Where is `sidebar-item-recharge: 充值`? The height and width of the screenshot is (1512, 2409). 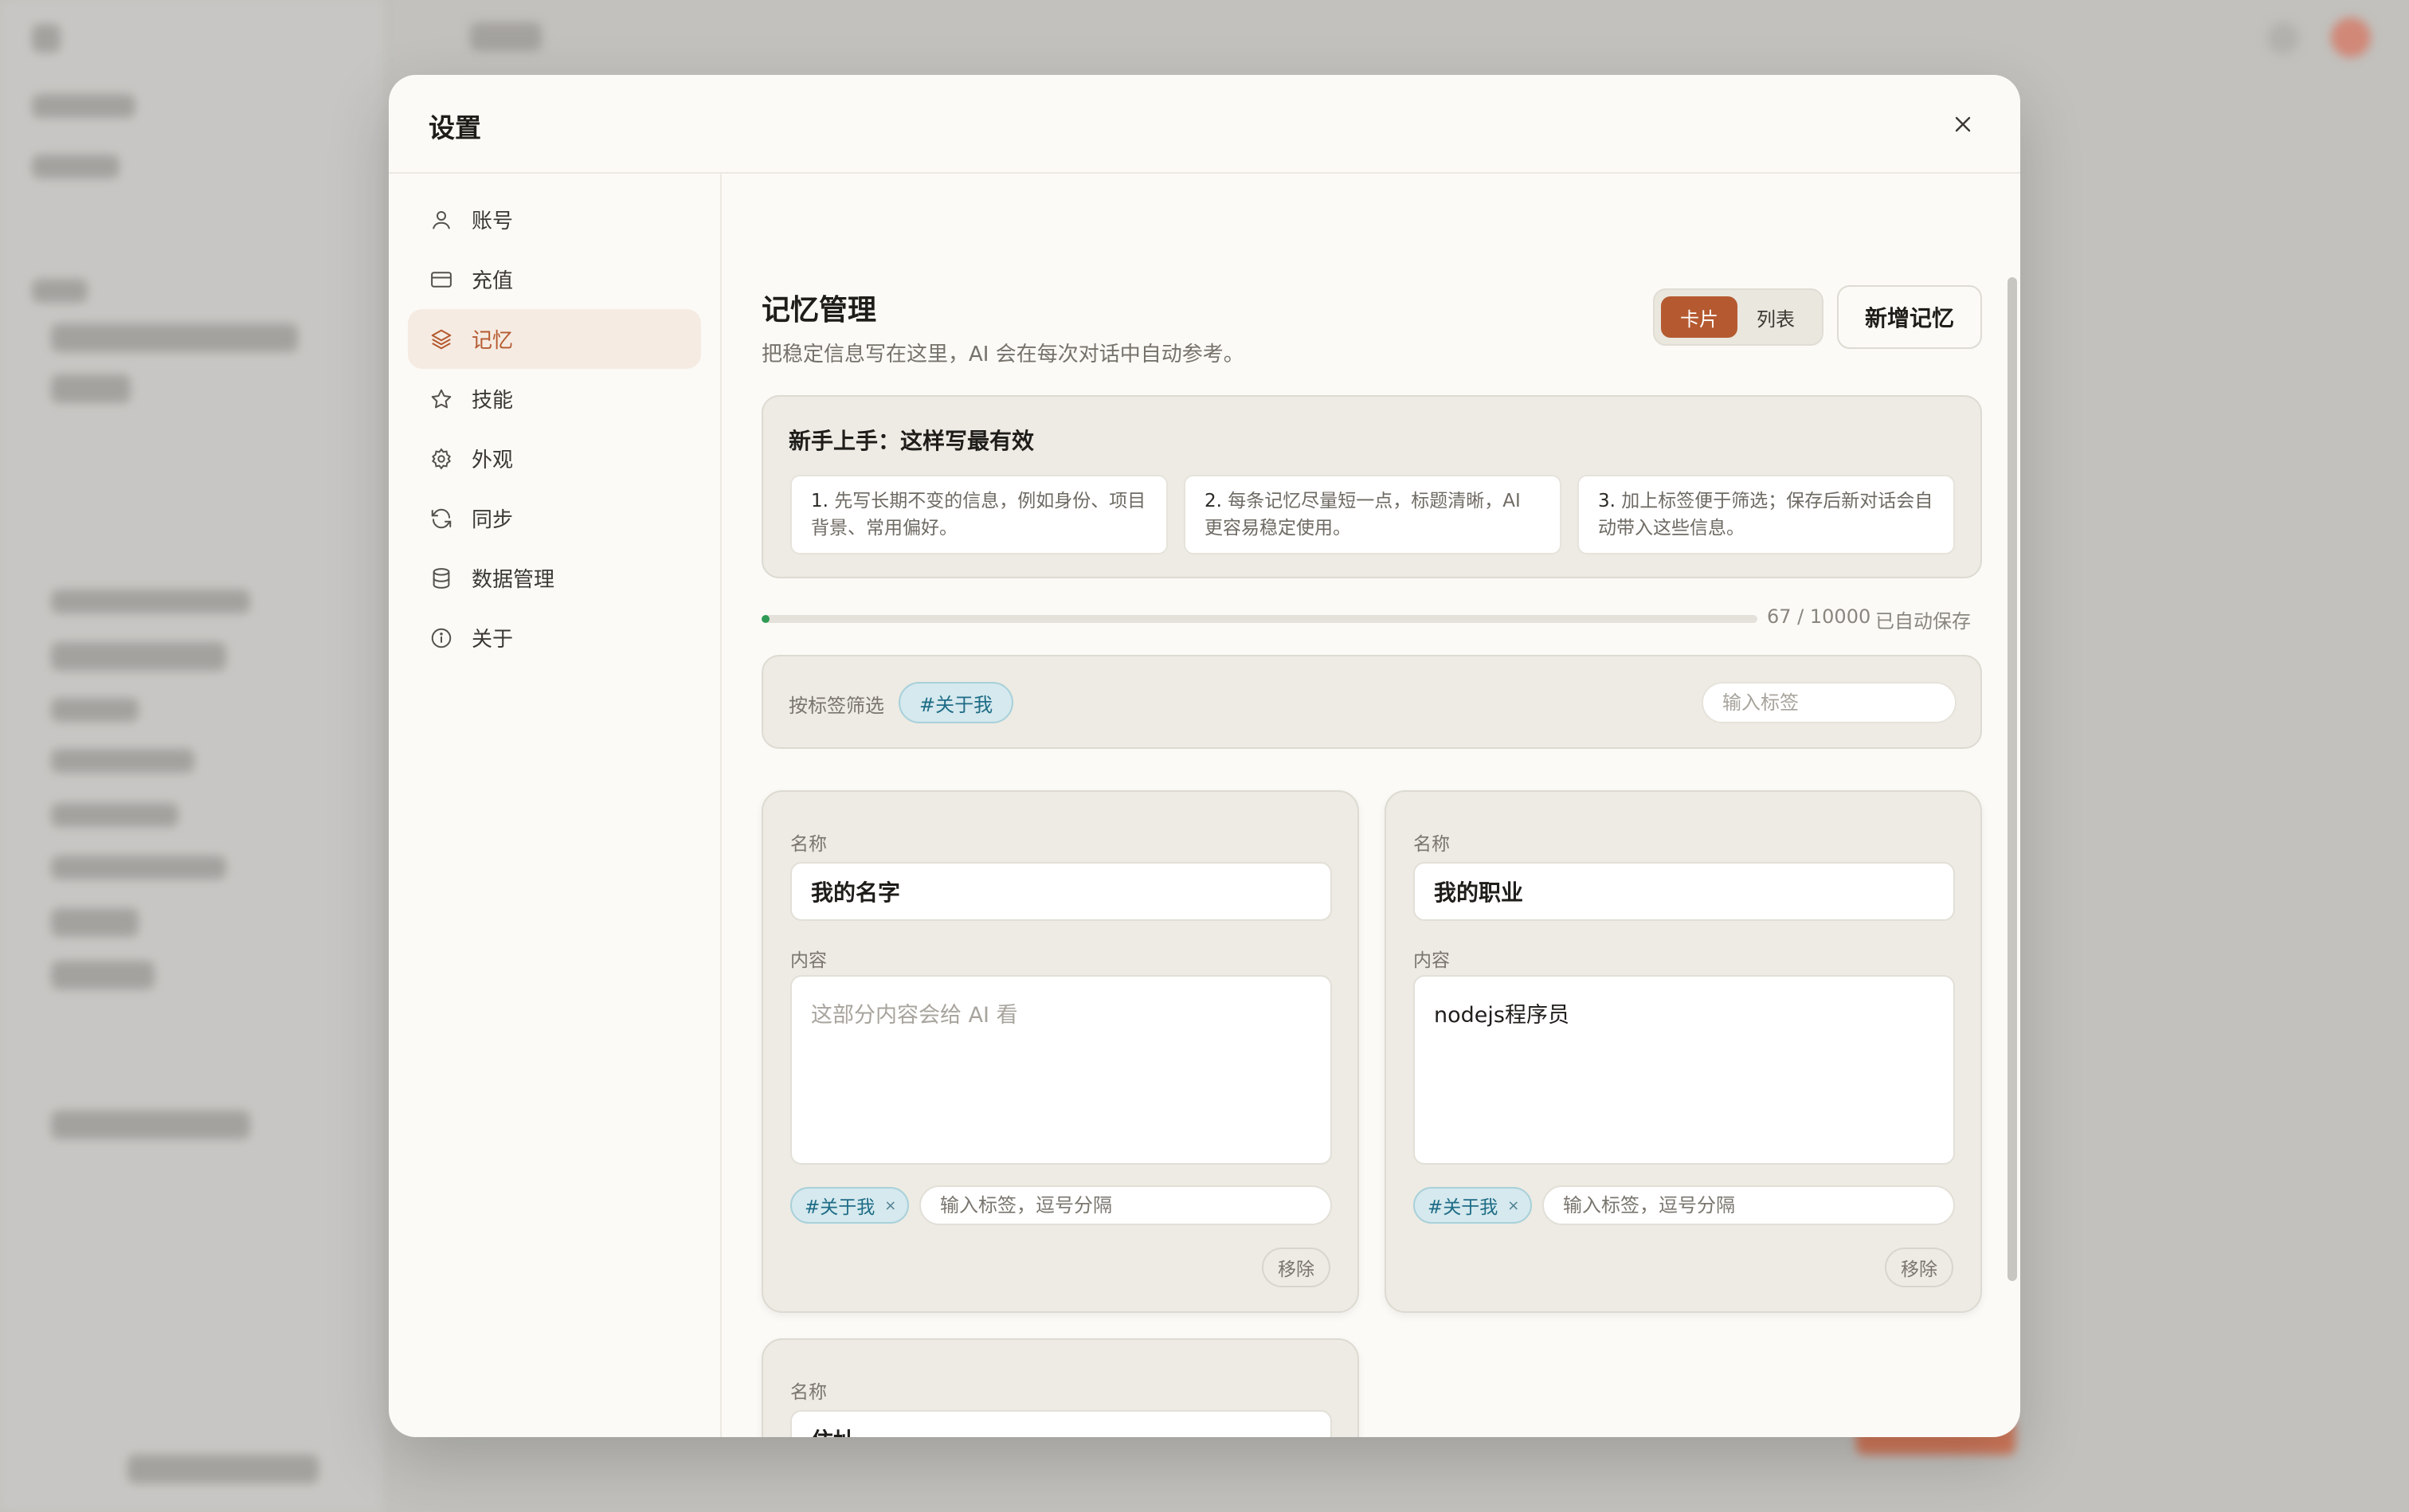
sidebar-item-recharge: 充值 is located at coordinates (554, 279).